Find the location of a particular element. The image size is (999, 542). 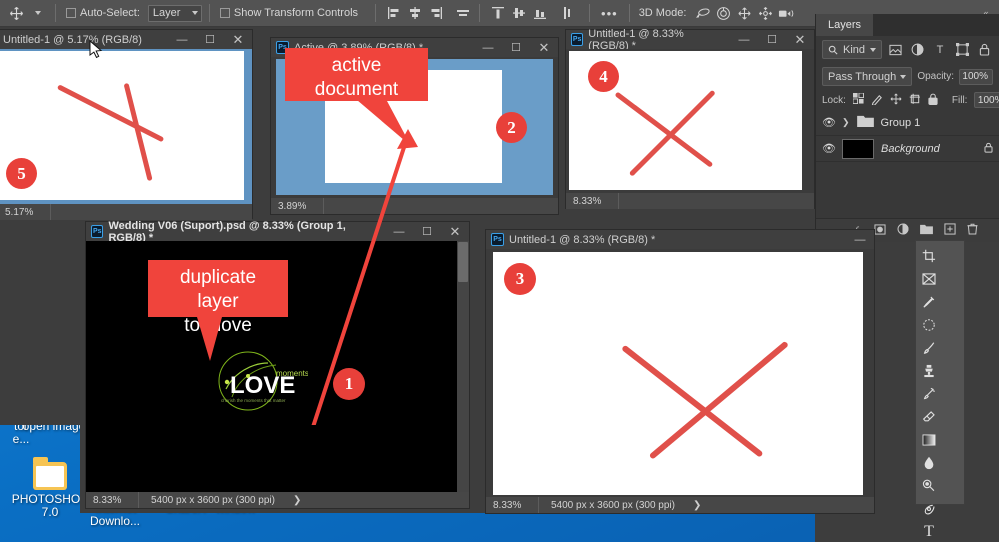

align-left-edges-icon is located at coordinates (393, 13).